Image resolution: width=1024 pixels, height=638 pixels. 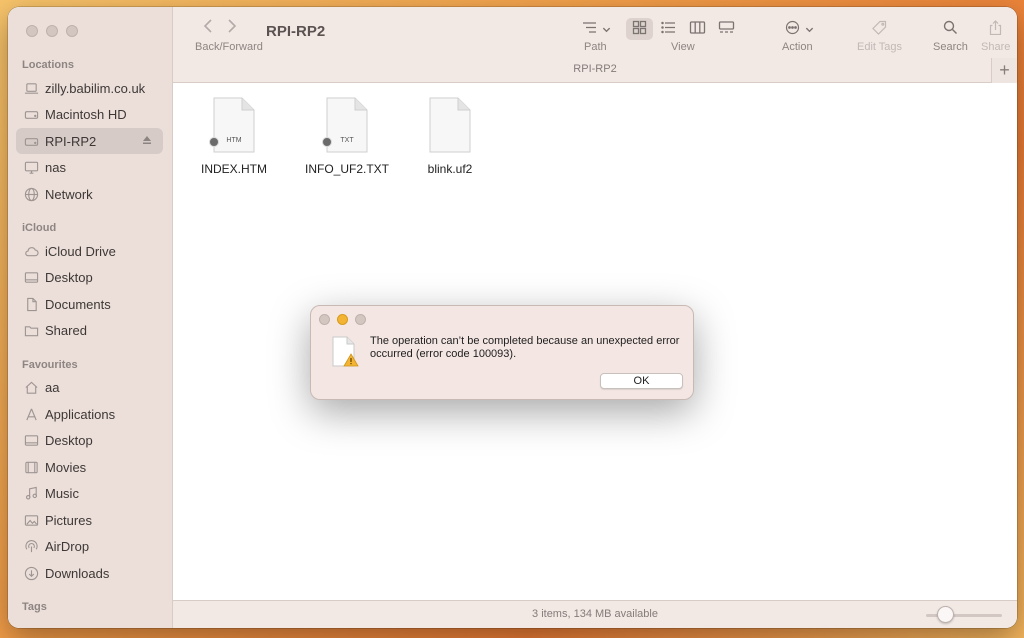 What do you see at coordinates (945, 614) in the screenshot?
I see `icon-size-slider-thumb` at bounding box center [945, 614].